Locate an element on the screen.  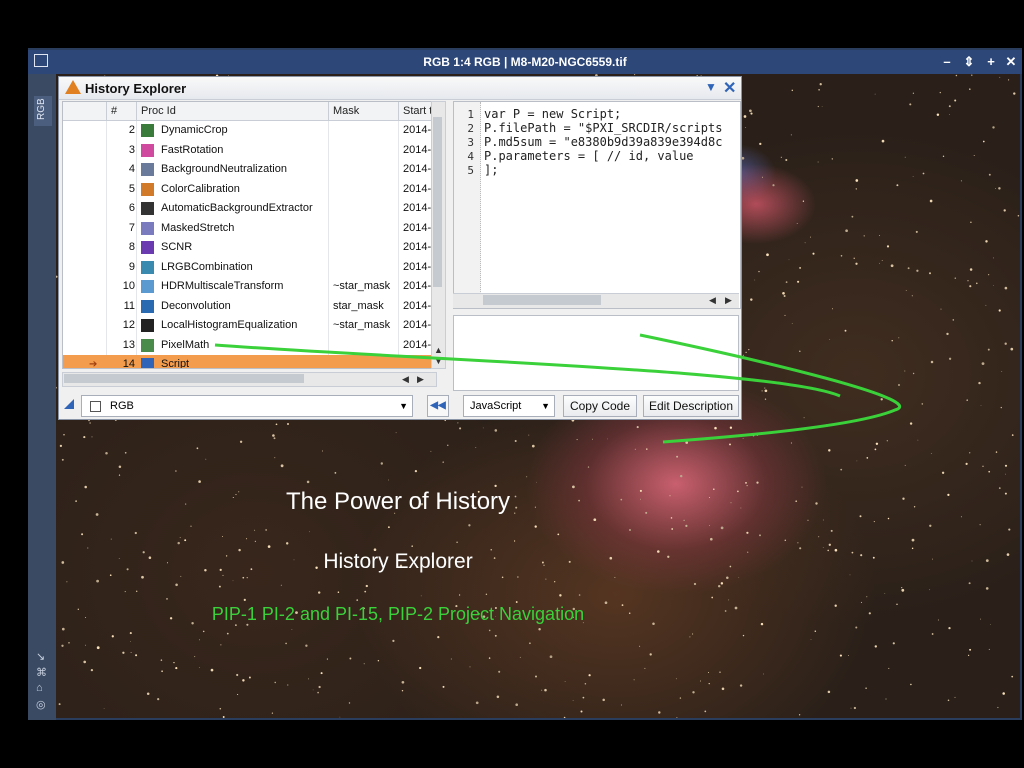
caption-title: The Power of History is located at coordinates (398, 501).